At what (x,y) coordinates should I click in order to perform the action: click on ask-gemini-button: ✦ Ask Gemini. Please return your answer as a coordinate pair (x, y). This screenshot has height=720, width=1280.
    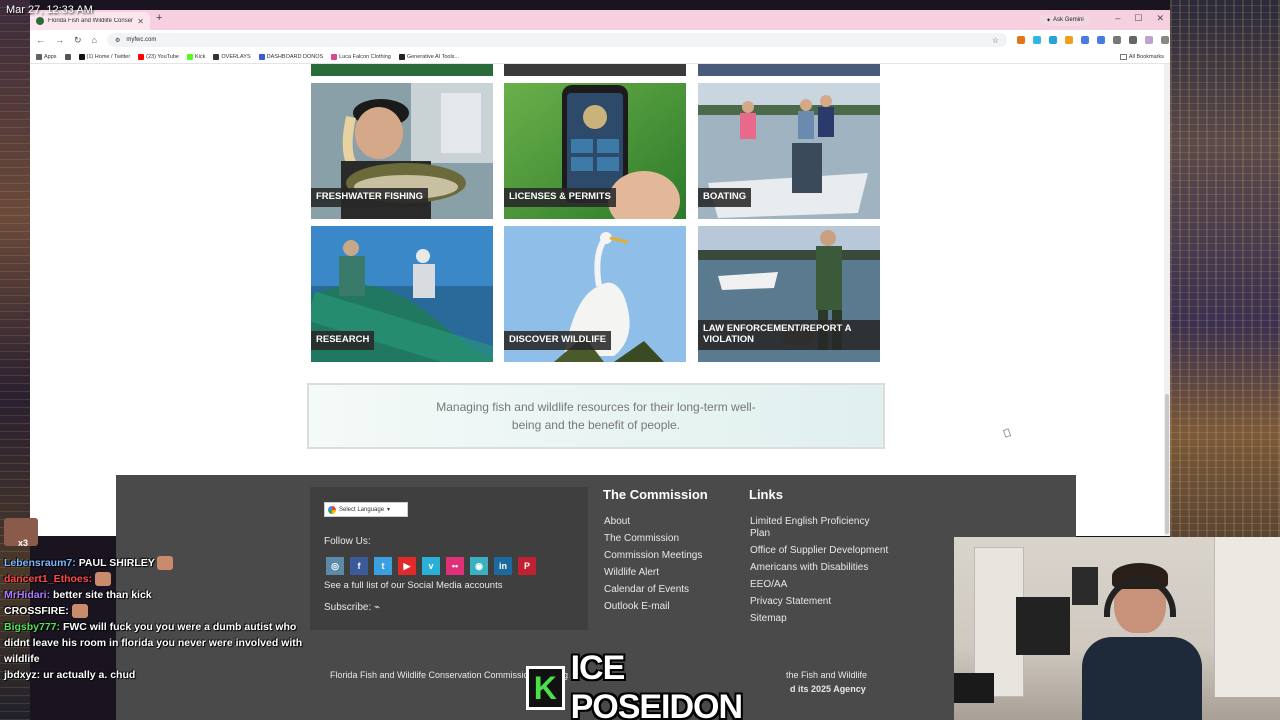
    Looking at the image, I should click on (1065, 20).